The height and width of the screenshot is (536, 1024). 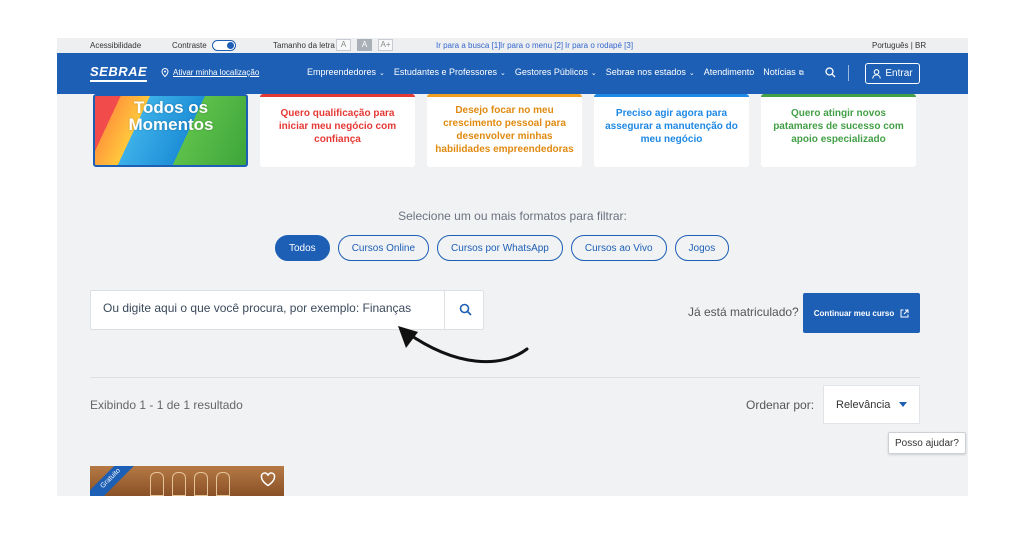 I want to click on results-summary: Exibindo 1 - 1 de 1 resultado, so click(x=166, y=405).